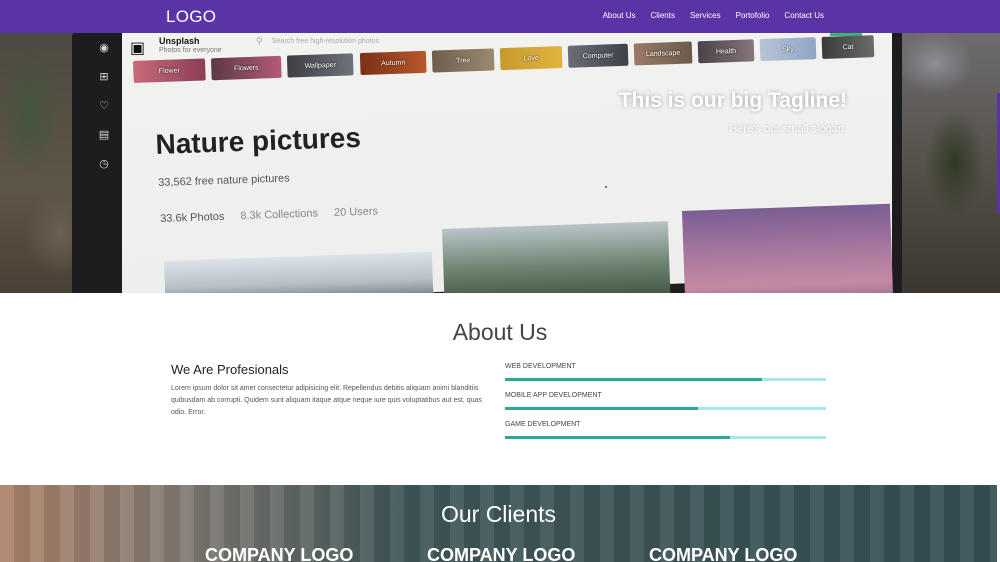 This screenshot has height=562, width=1000. What do you see at coordinates (598, 55) in the screenshot?
I see `chip-computer: Computer` at bounding box center [598, 55].